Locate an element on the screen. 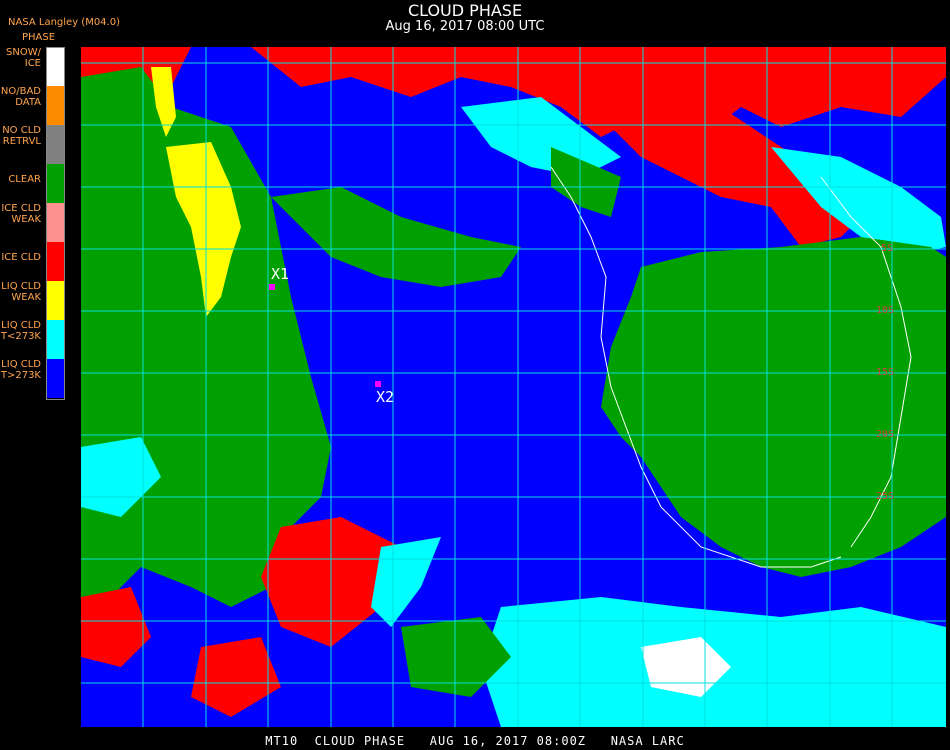 This screenshot has width=950, height=750. lat-label: 5S is located at coordinates (887, 248).